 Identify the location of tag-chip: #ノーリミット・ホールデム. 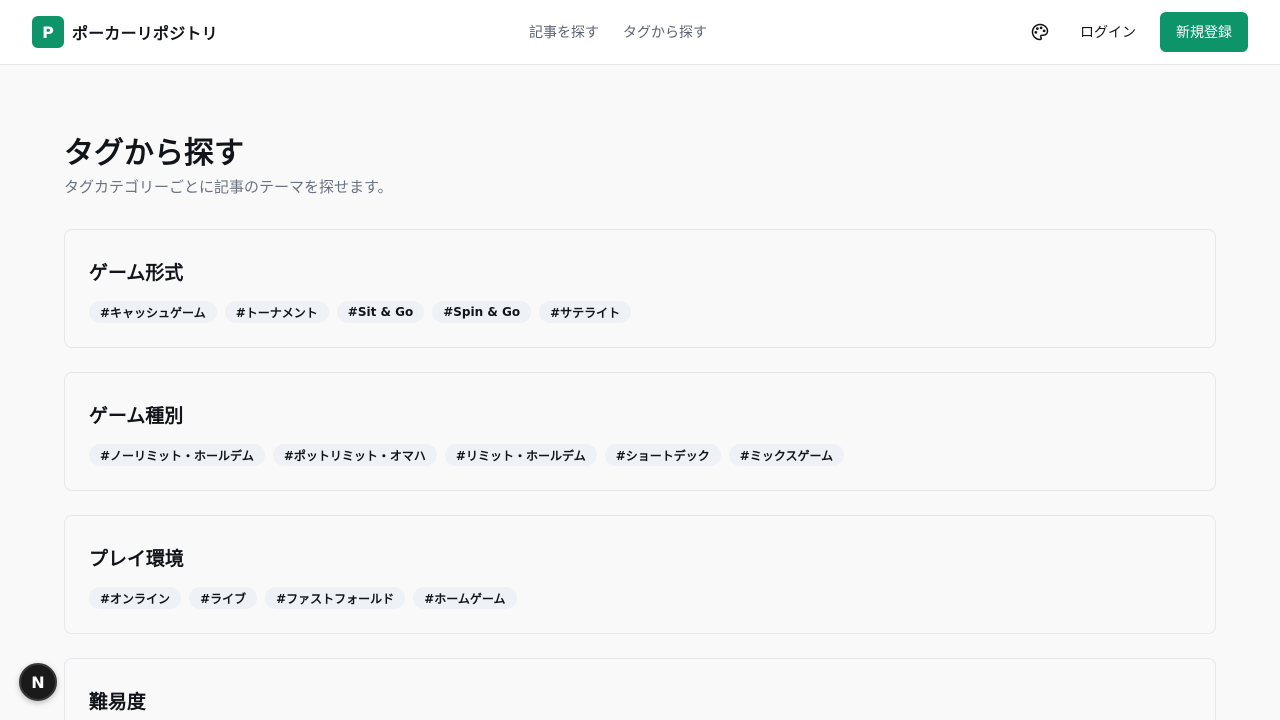
(177, 455).